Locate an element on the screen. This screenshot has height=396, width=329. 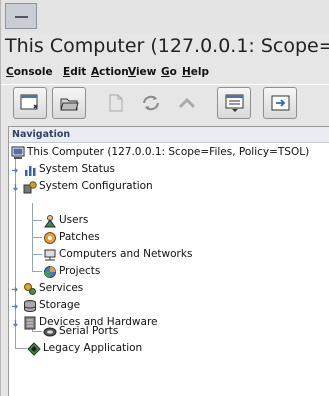
patches-icon is located at coordinates (50, 238).